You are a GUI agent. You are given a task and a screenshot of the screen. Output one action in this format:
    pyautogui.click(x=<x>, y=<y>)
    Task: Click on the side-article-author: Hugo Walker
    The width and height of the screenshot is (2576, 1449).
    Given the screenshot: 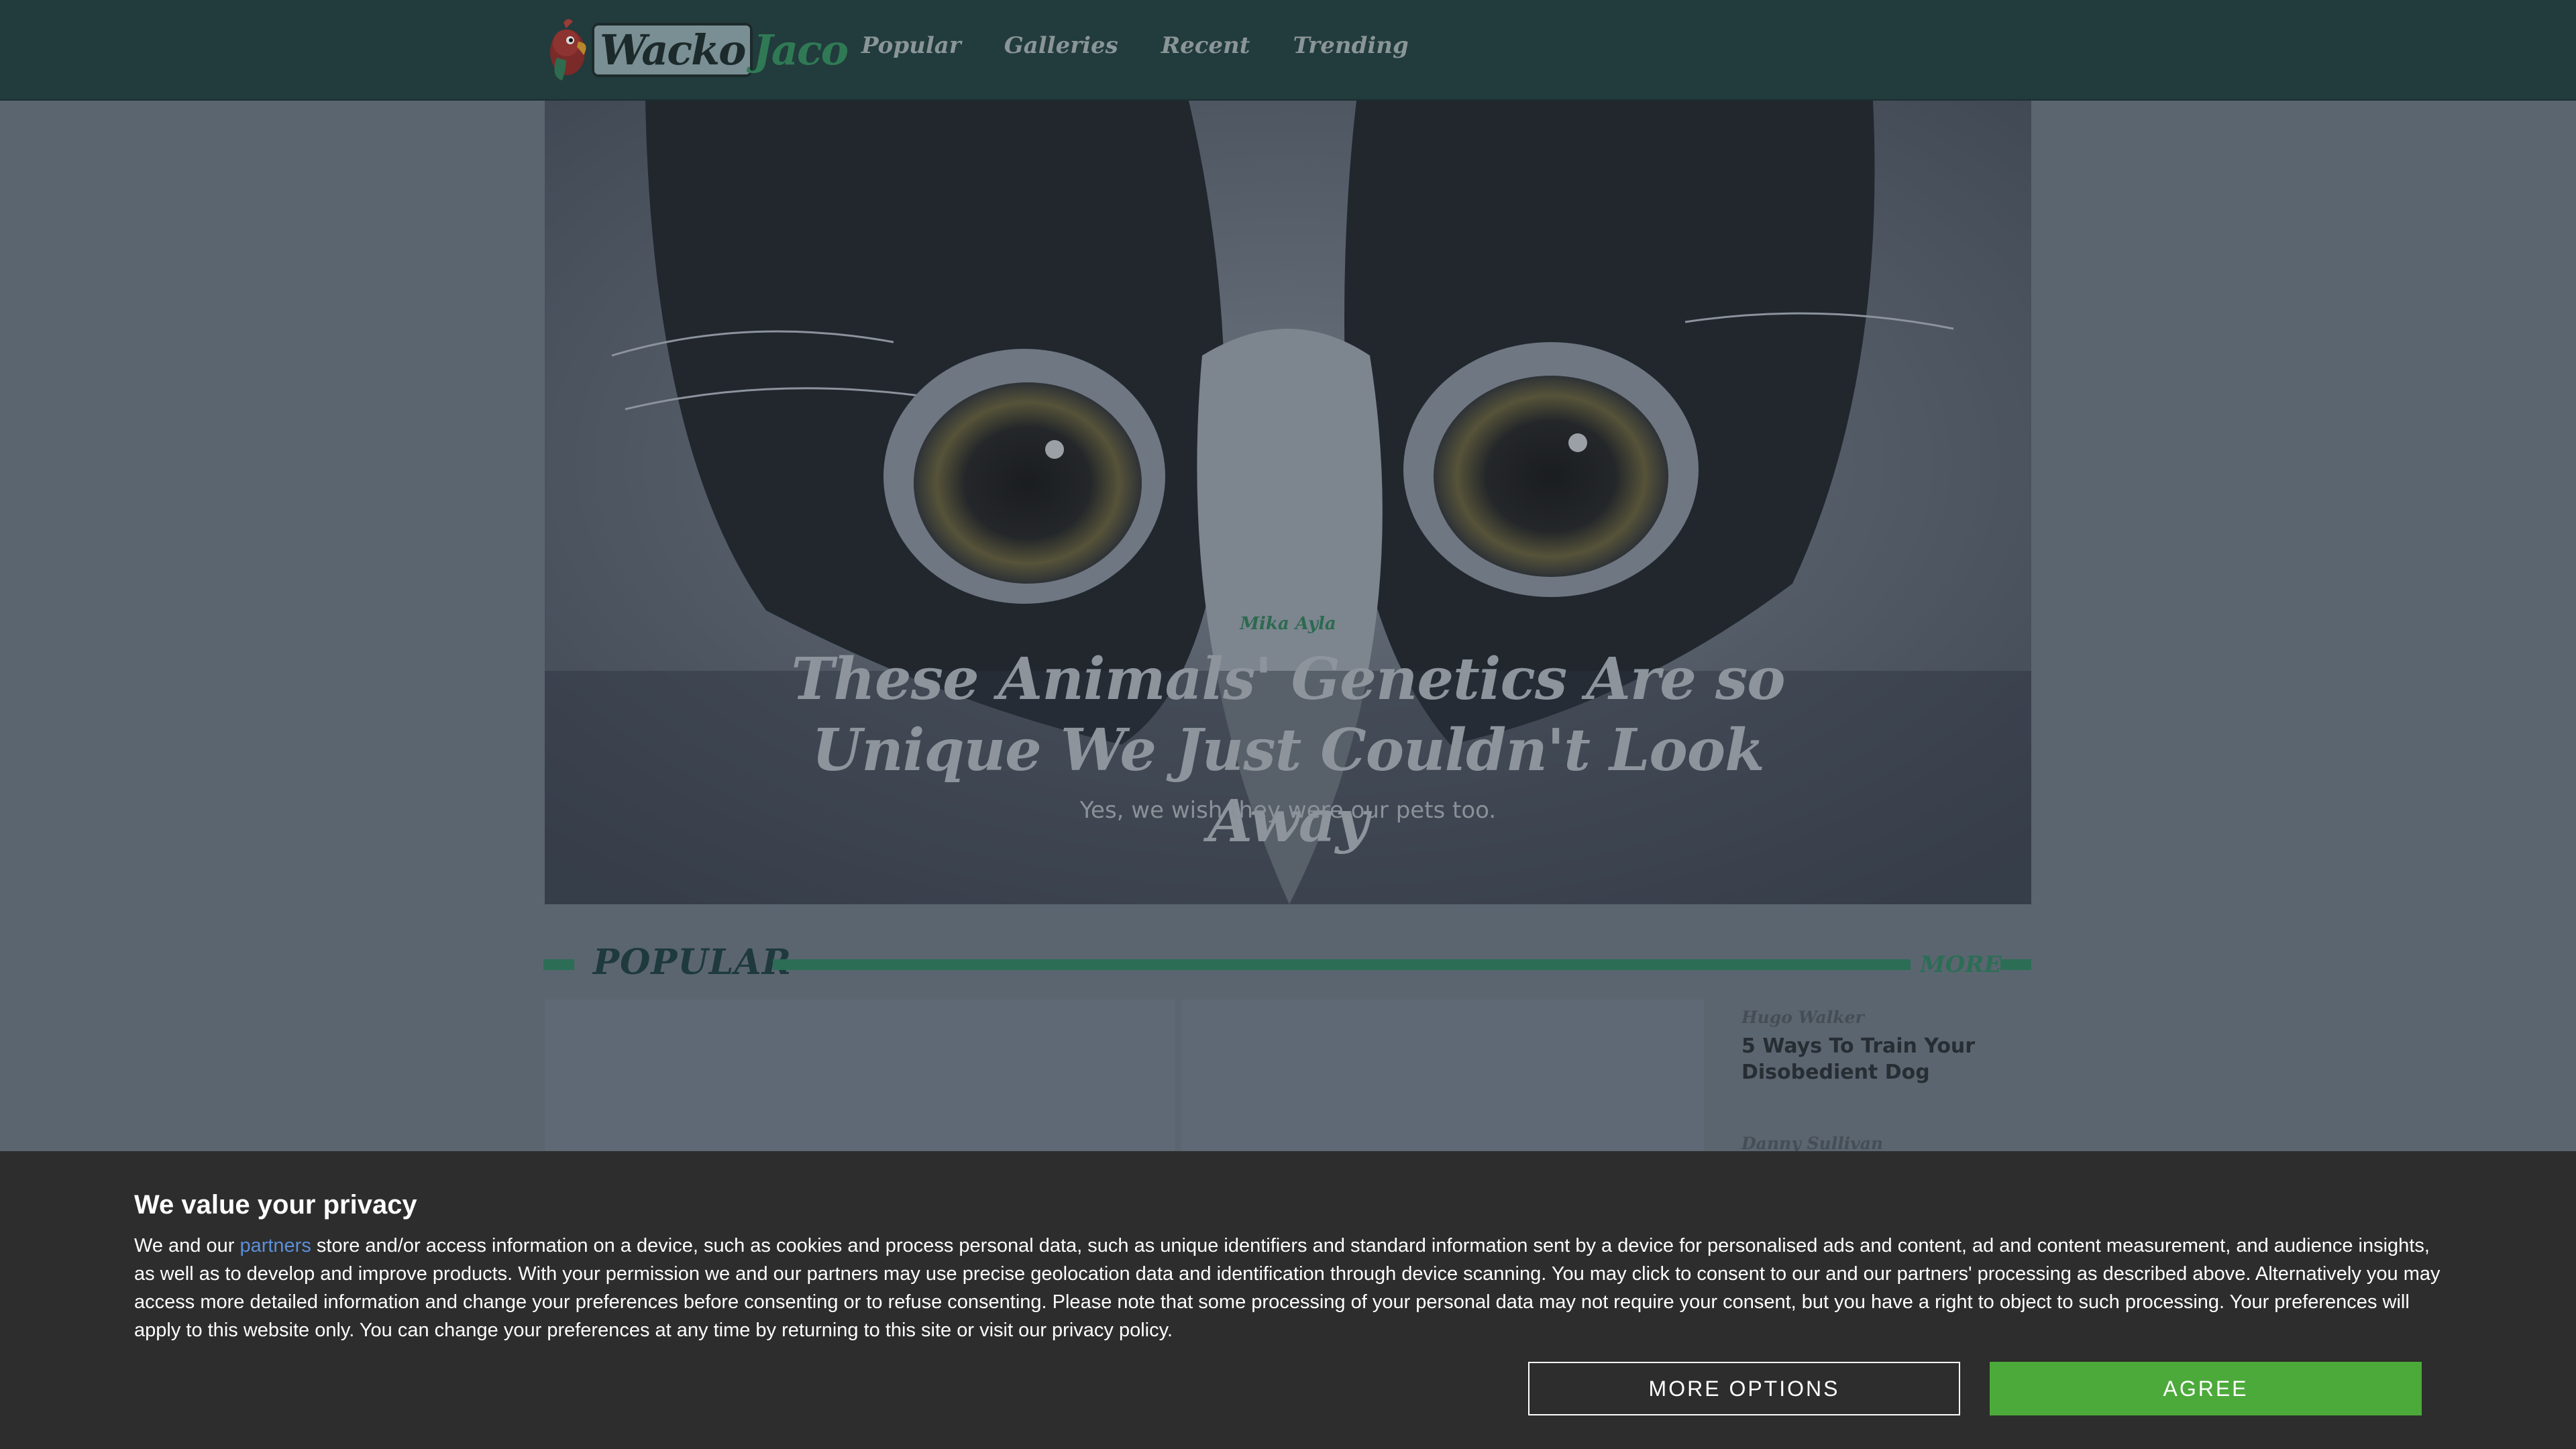 What is the action you would take?
    pyautogui.click(x=1802, y=1017)
    